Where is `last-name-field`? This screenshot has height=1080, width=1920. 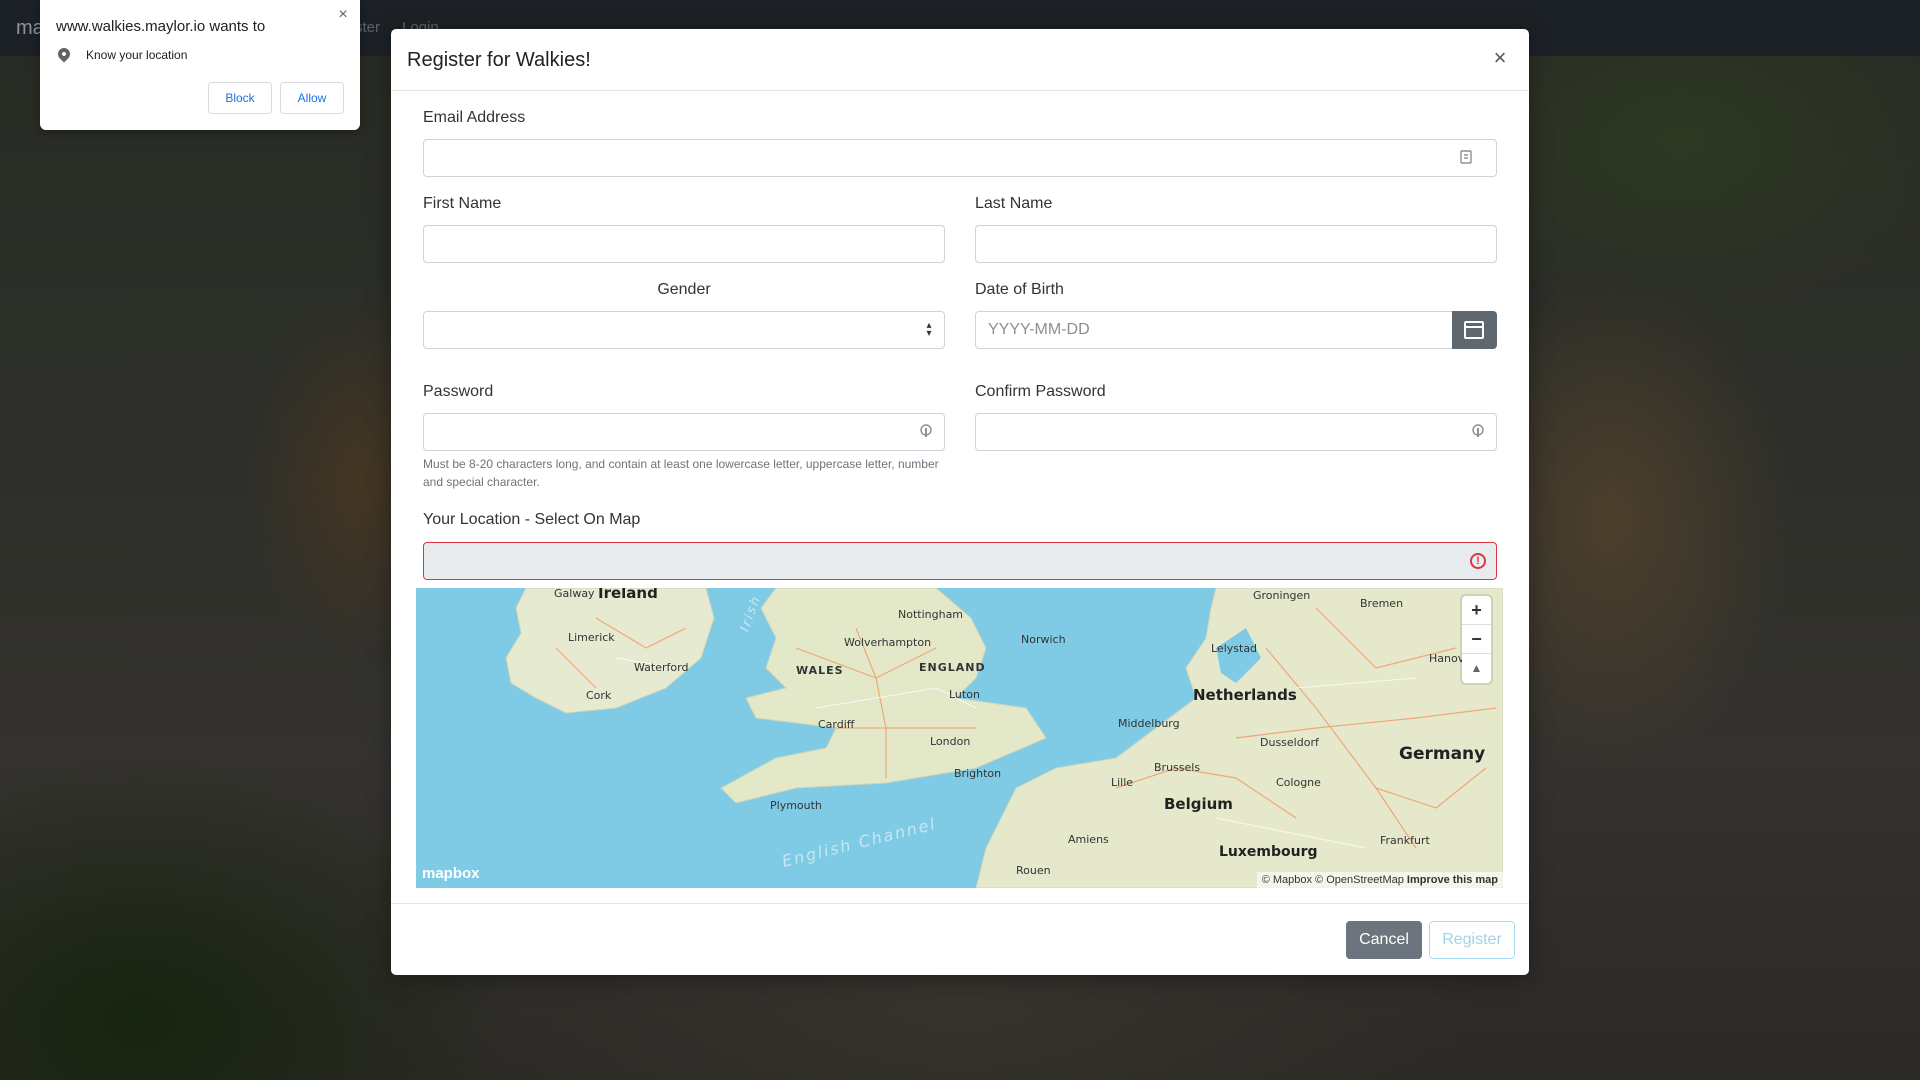 last-name-field is located at coordinates (1236, 244).